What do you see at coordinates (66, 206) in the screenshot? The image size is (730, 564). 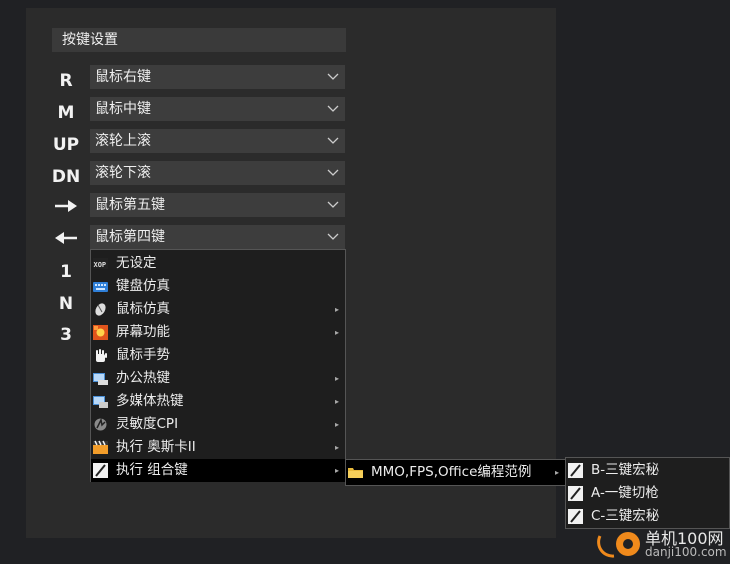 I see `right-arrow-icon` at bounding box center [66, 206].